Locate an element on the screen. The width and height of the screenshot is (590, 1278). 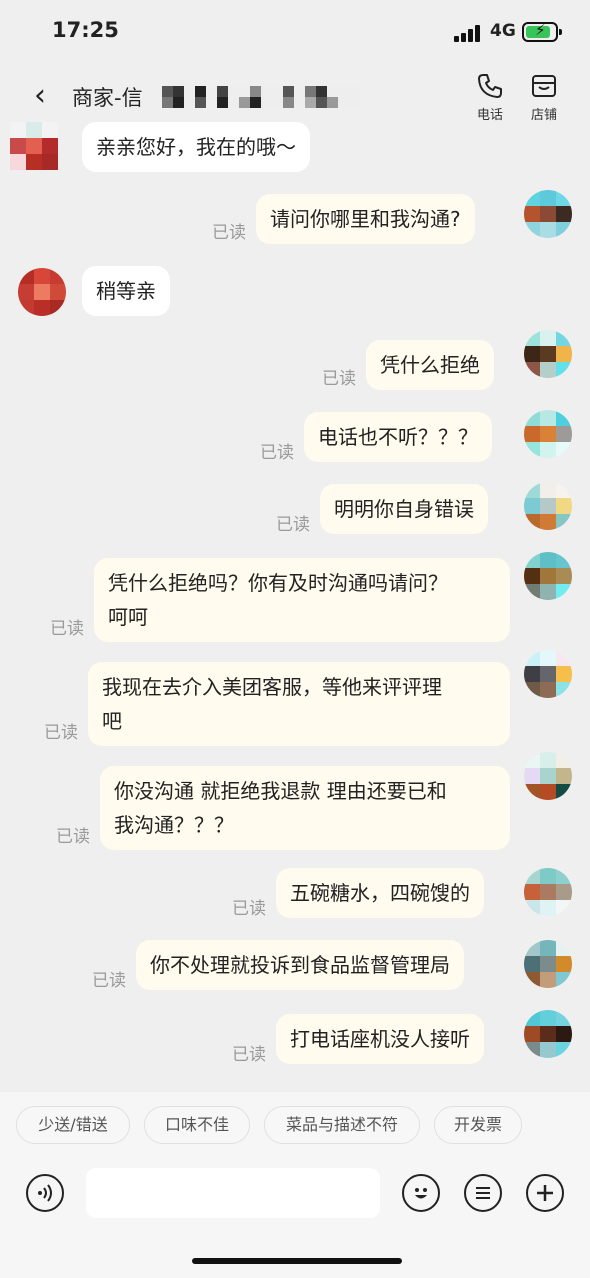
chat-header: ‹ 商家-信 电话 店铺 is located at coordinates (295, 94).